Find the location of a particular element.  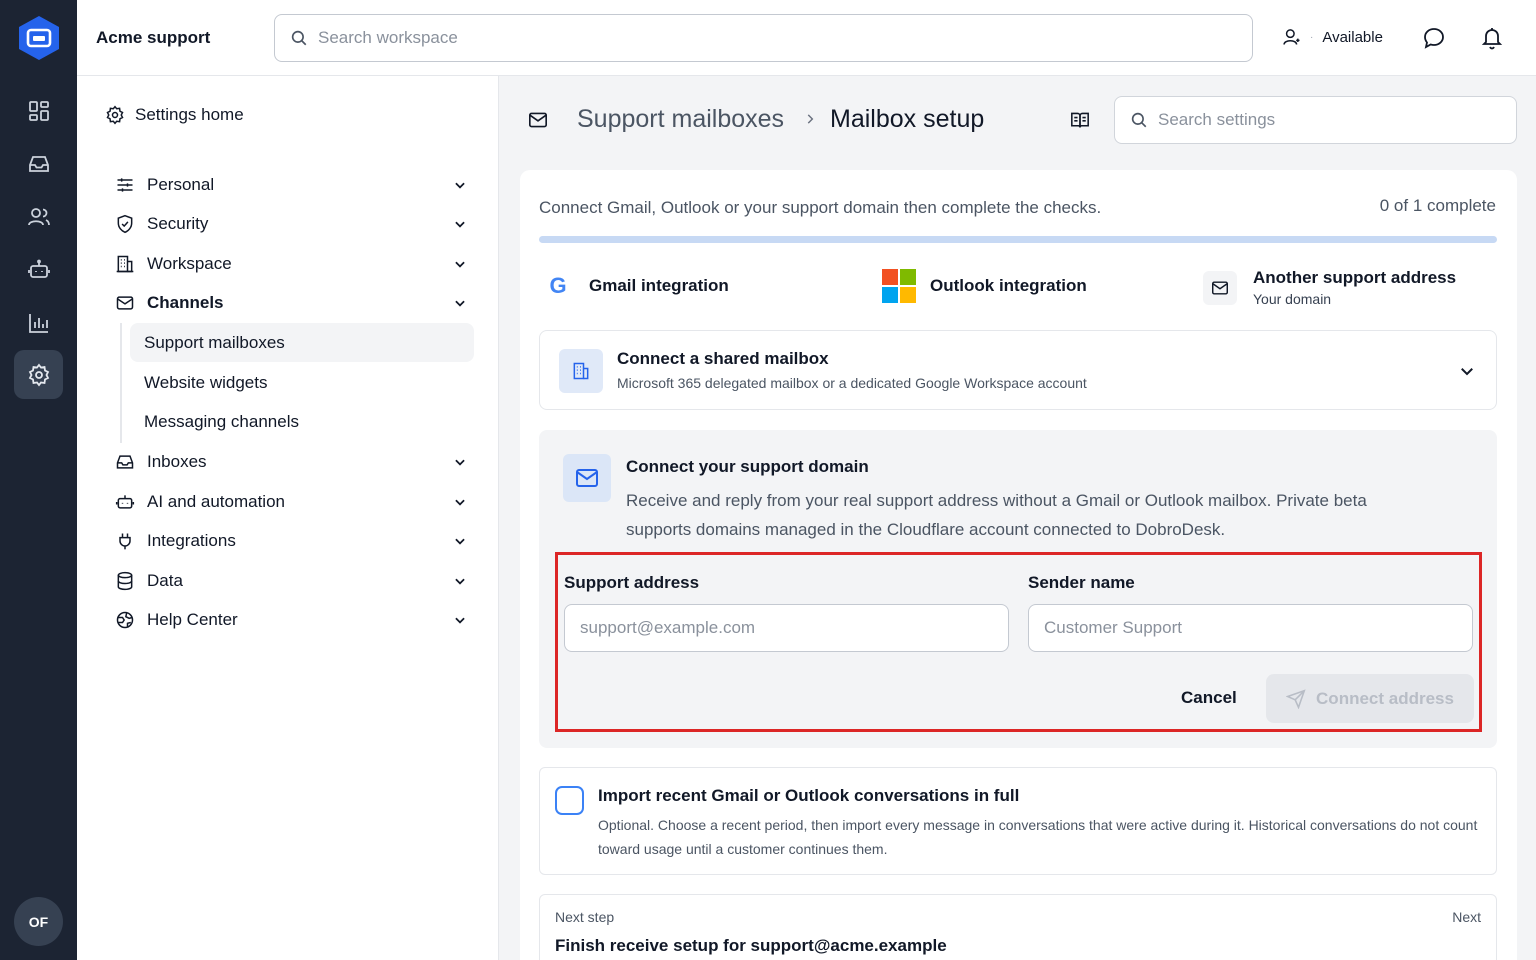

settings-home-label: Settings home is located at coordinates (189, 114).